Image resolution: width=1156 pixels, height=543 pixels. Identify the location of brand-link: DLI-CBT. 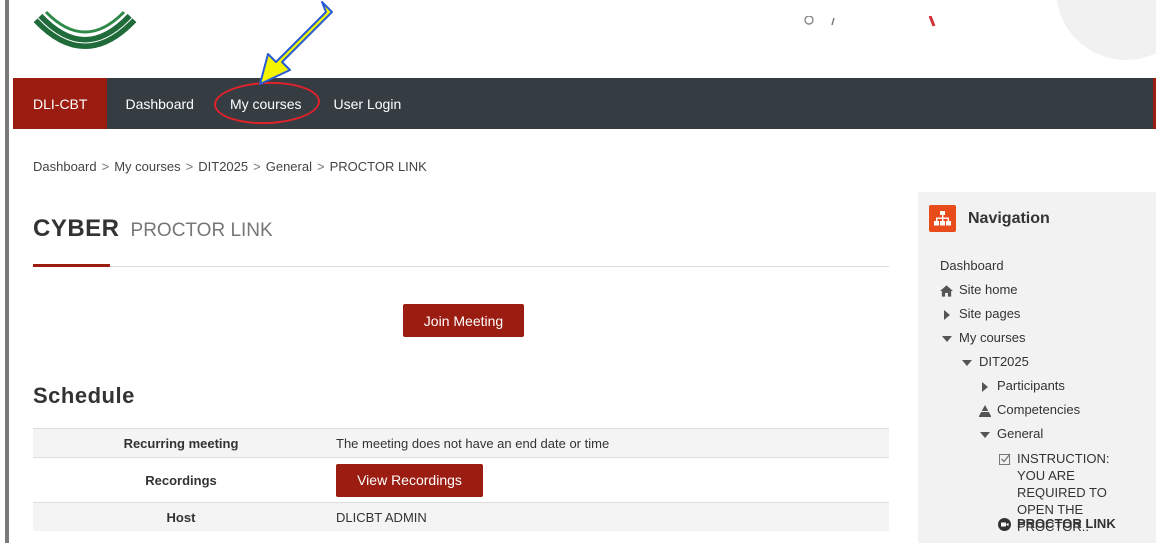
(60, 103).